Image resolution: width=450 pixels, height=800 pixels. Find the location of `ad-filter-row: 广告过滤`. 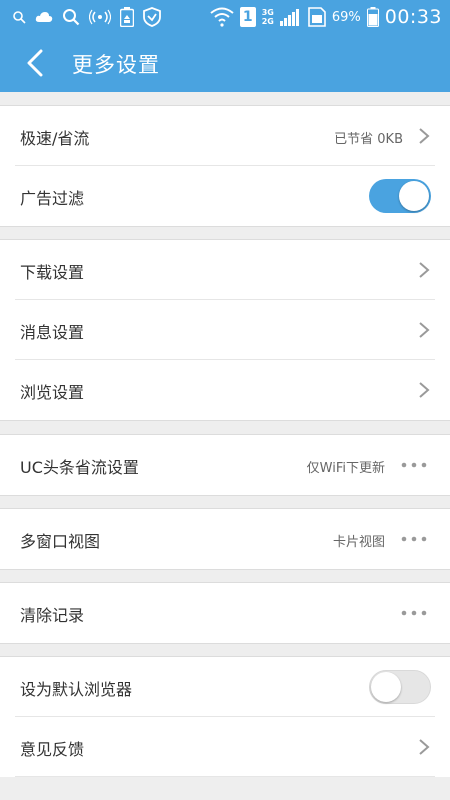

ad-filter-row: 广告过滤 is located at coordinates (225, 196).